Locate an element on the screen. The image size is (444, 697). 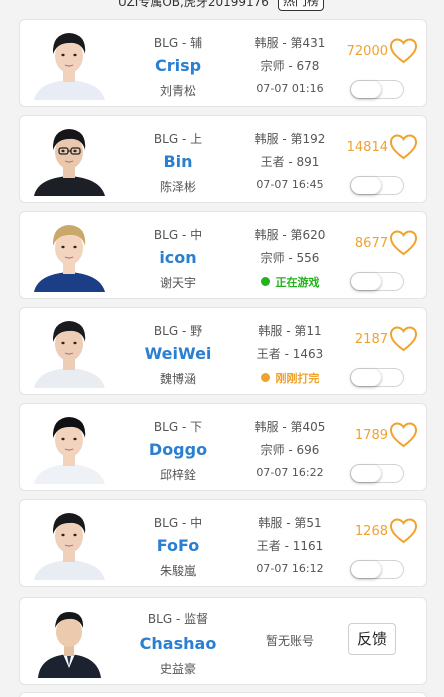
player-rank: 宗师 - 556 is located at coordinates (290, 258).